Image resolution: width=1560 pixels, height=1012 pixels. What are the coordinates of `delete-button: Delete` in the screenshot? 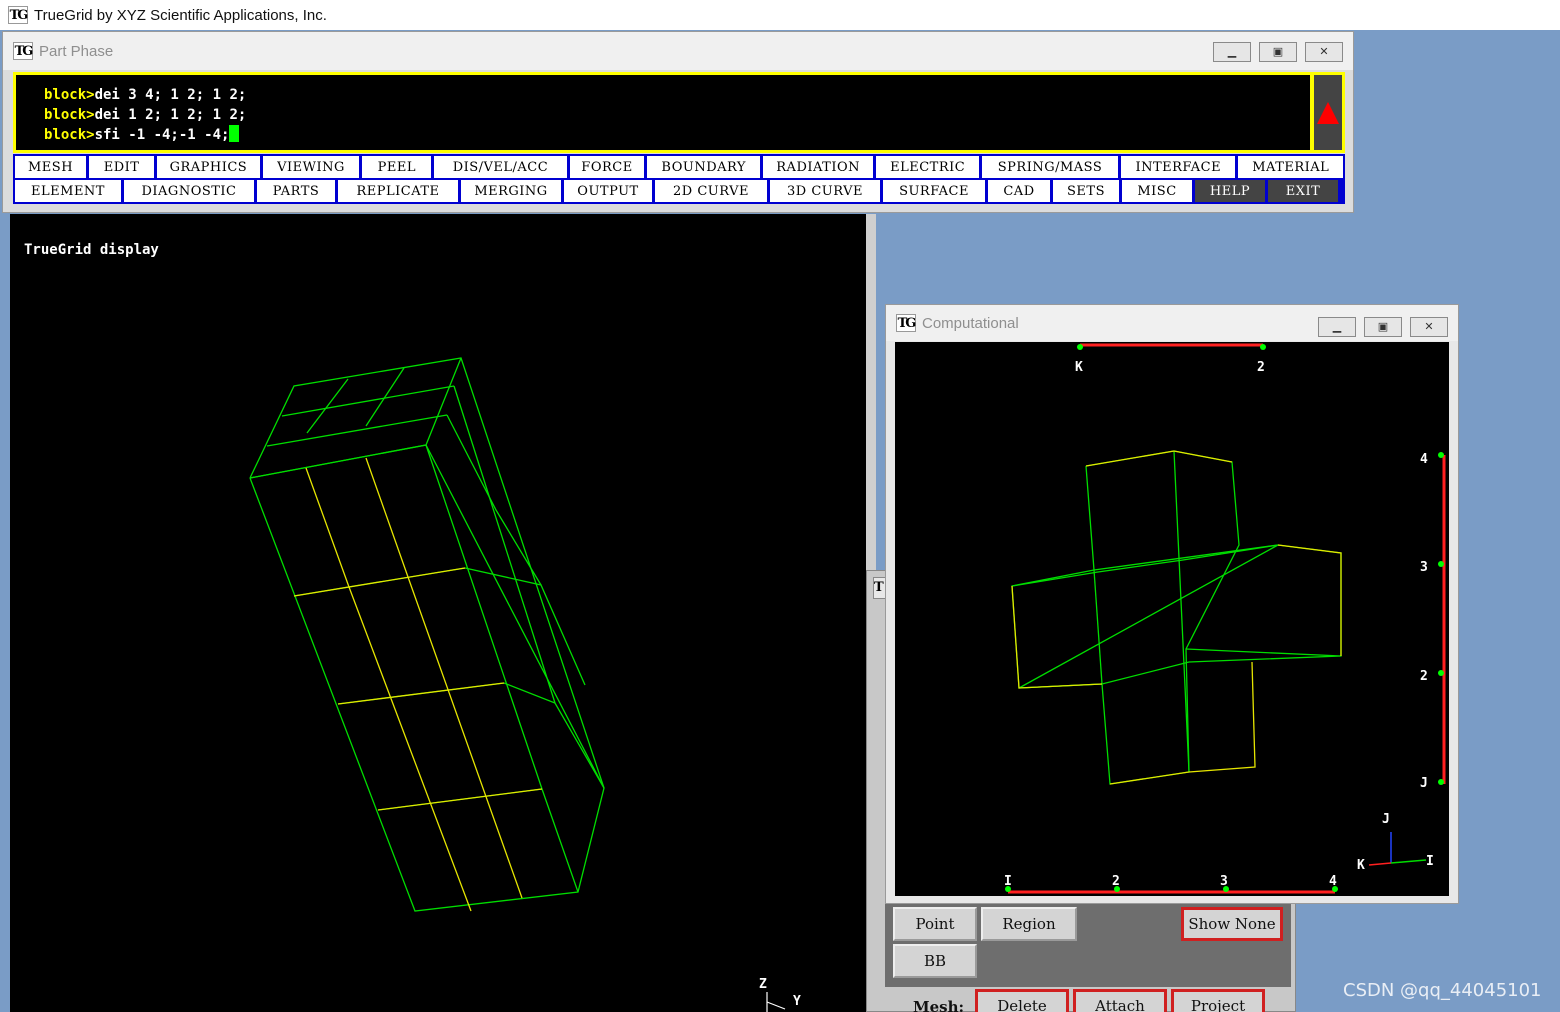 It's located at (1022, 1000).